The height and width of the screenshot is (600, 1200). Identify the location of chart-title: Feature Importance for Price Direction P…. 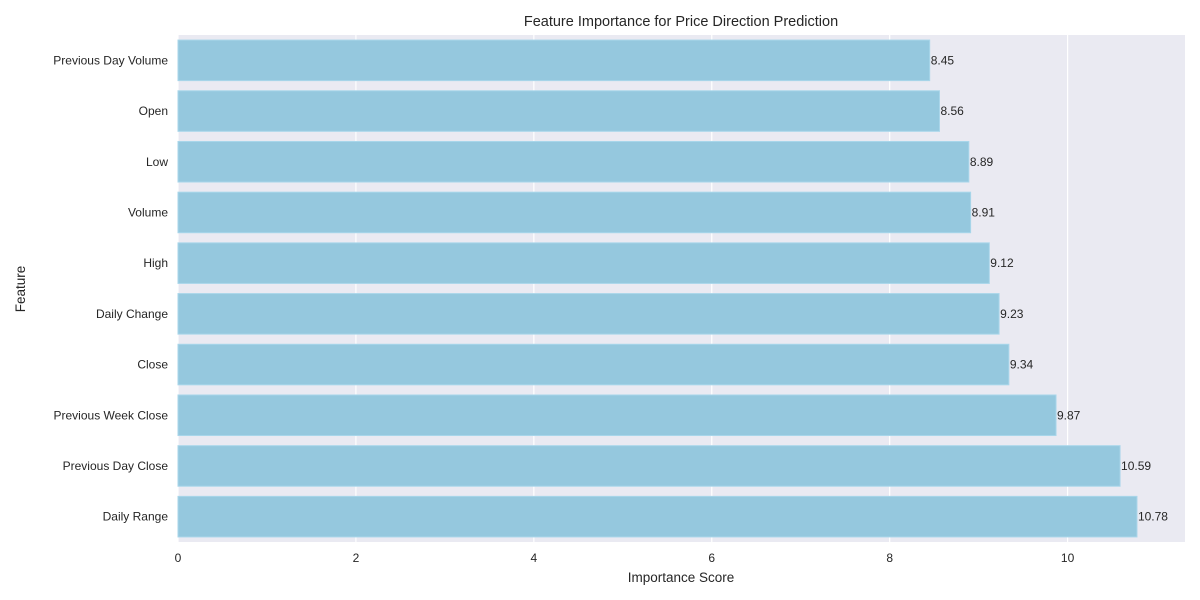
(681, 22).